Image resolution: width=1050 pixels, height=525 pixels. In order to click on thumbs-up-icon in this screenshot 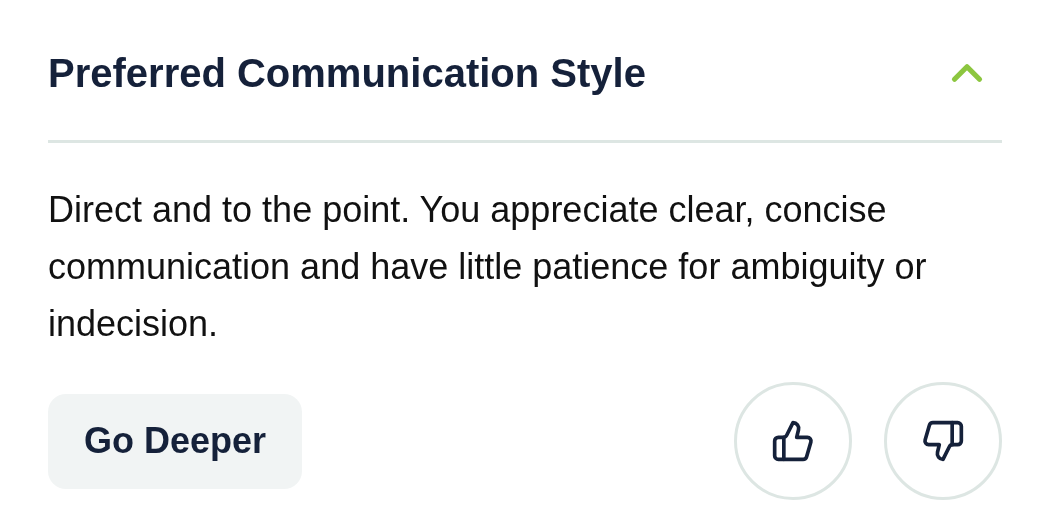, I will do `click(793, 441)`.